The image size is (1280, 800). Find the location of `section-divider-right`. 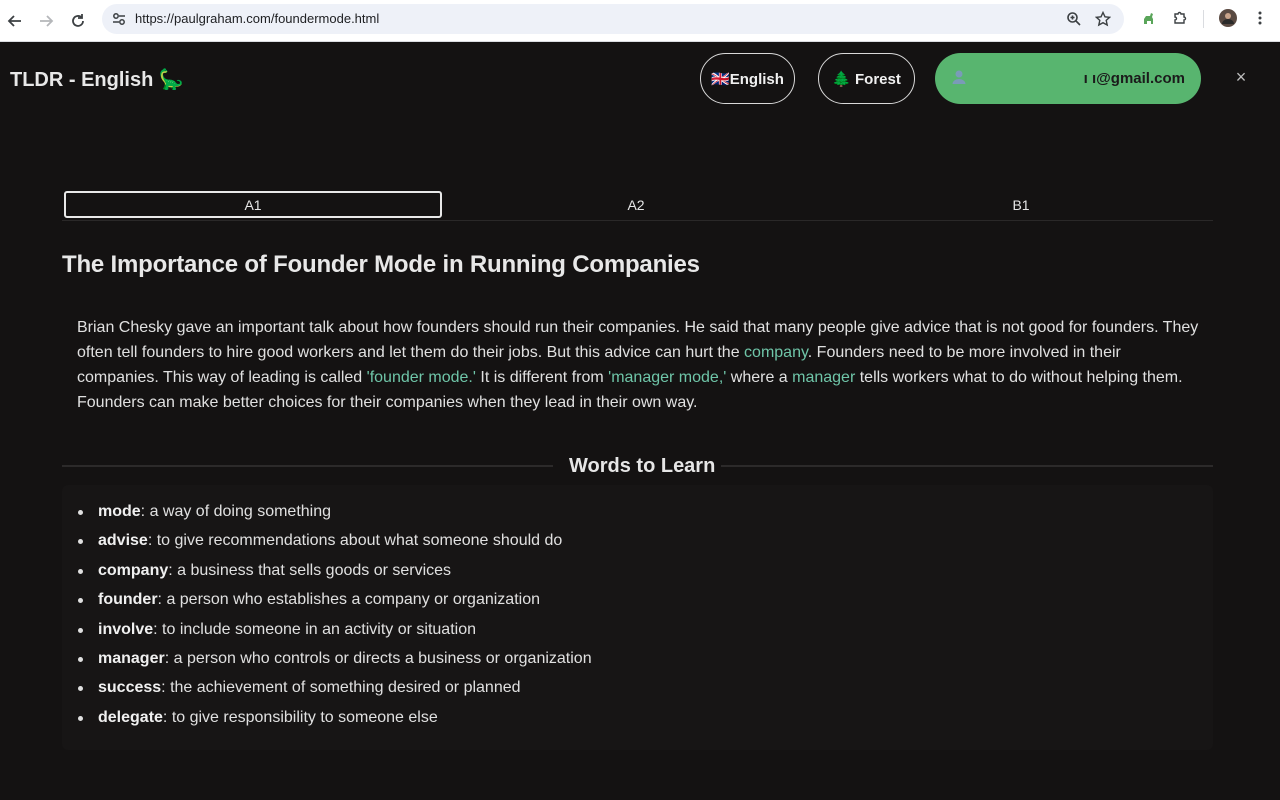

section-divider-right is located at coordinates (967, 466).